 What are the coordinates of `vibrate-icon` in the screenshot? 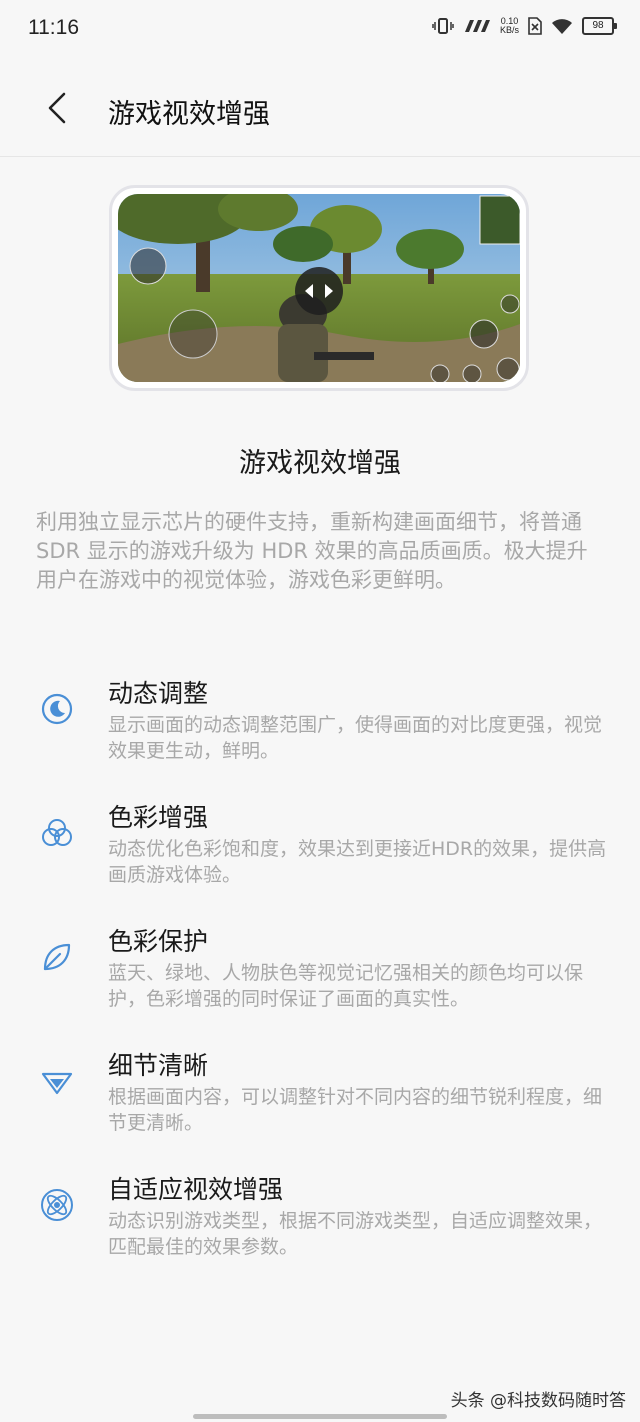 It's located at (443, 26).